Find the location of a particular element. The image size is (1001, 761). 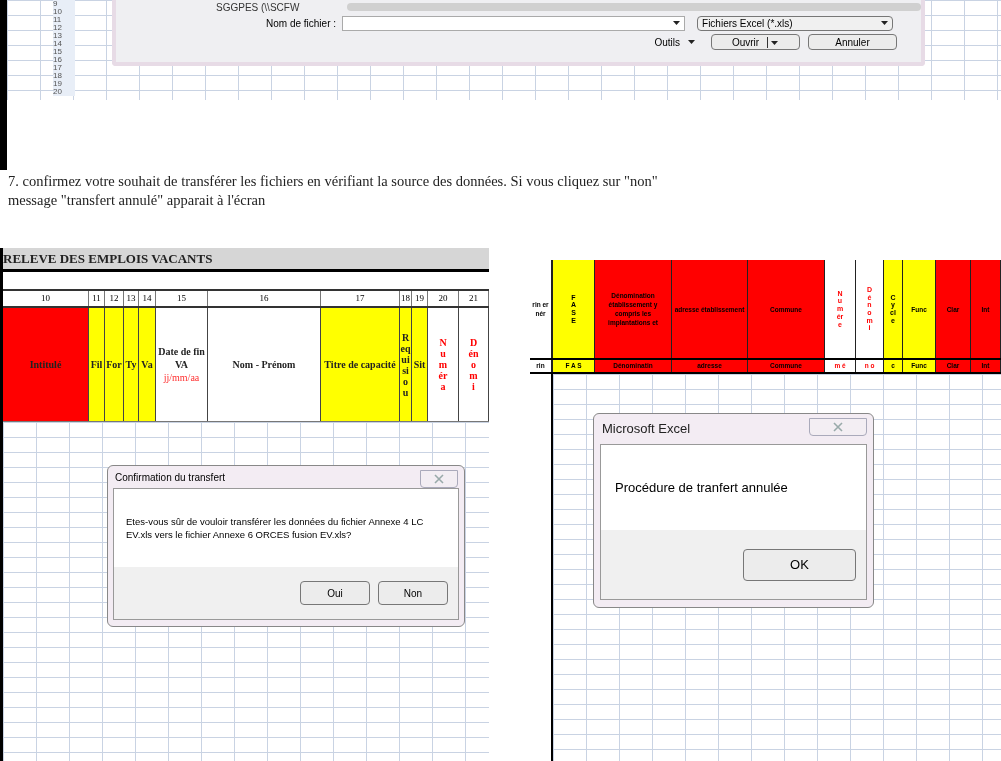

column-number: 15 is located at coordinates (182, 298).